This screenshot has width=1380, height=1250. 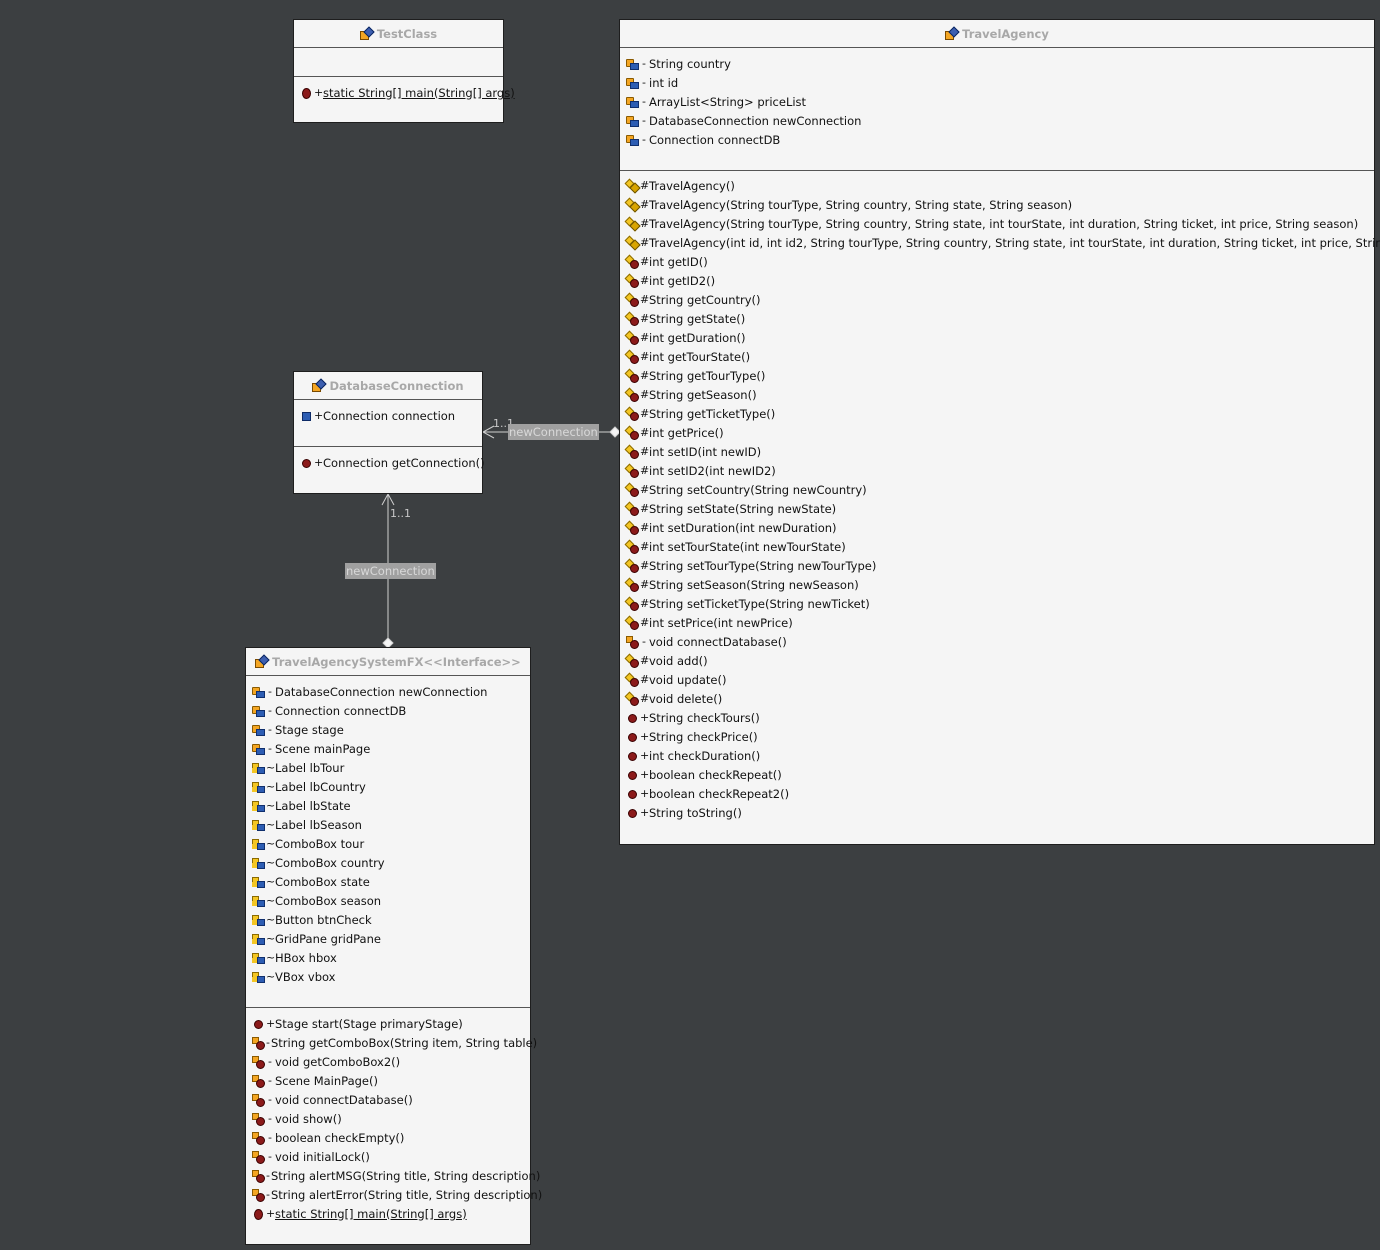 I want to click on field-row: ~ ComboBox tour, so click(x=388, y=843).